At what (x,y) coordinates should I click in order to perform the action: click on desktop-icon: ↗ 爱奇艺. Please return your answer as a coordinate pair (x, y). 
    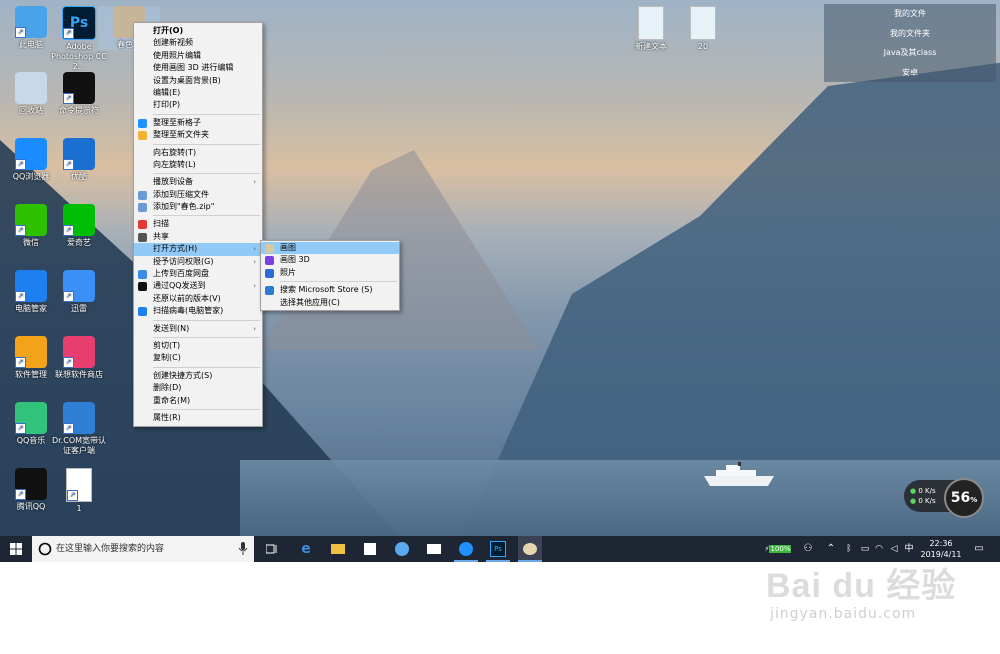
    Looking at the image, I should click on (79, 226).